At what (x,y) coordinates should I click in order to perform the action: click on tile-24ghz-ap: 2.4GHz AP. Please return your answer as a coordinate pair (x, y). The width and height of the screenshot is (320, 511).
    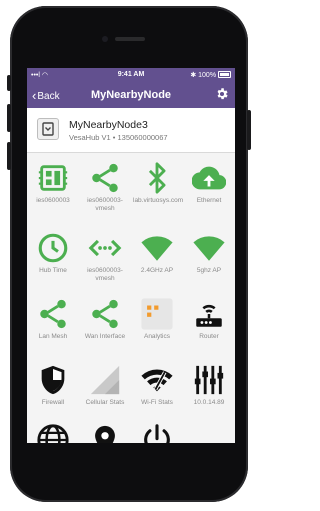
    Looking at the image, I should click on (157, 256).